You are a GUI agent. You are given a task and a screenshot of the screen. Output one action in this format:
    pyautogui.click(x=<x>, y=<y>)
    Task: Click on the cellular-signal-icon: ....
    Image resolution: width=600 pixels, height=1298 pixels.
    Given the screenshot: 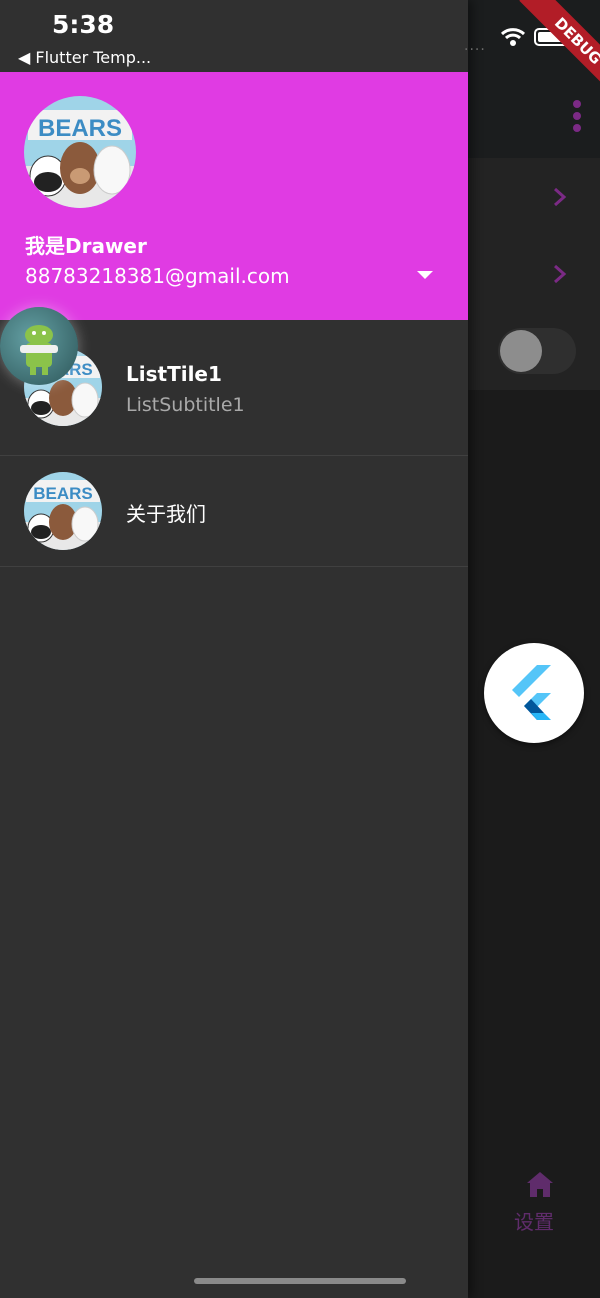 What is the action you would take?
    pyautogui.click(x=475, y=46)
    